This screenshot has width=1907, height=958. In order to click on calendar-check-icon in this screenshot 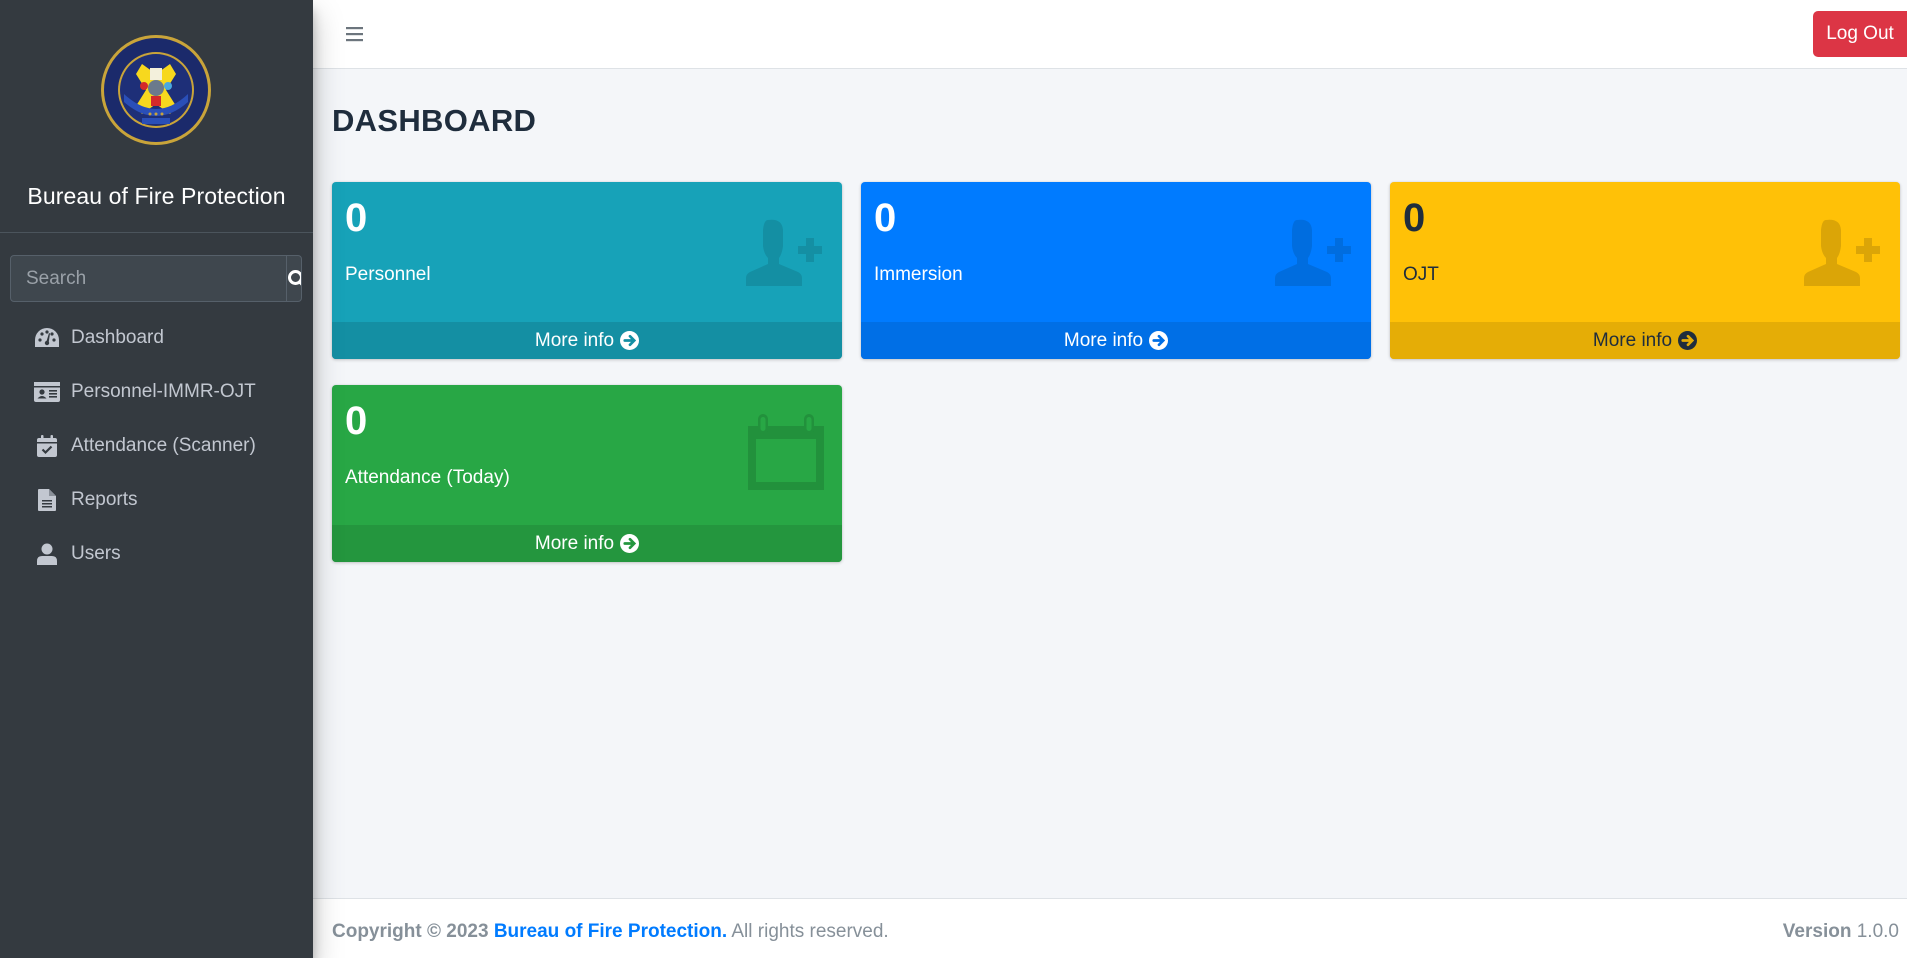, I will do `click(47, 446)`.